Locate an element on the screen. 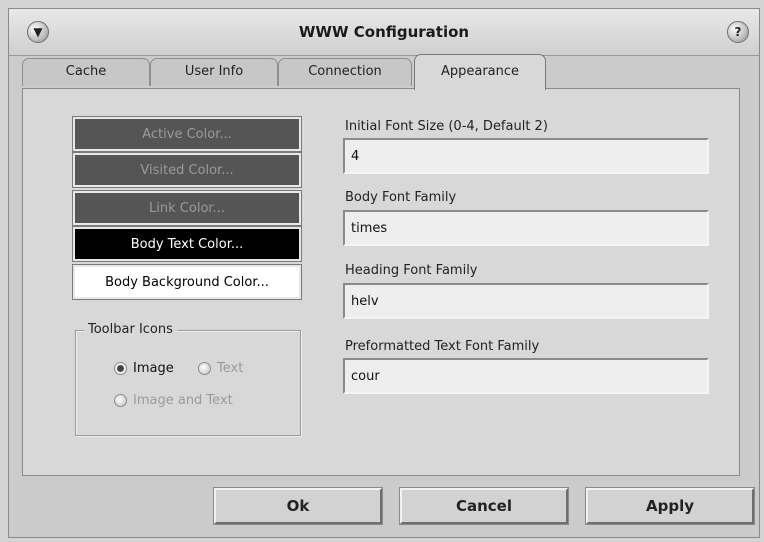 The width and height of the screenshot is (764, 542). radio-image: Image is located at coordinates (144, 368).